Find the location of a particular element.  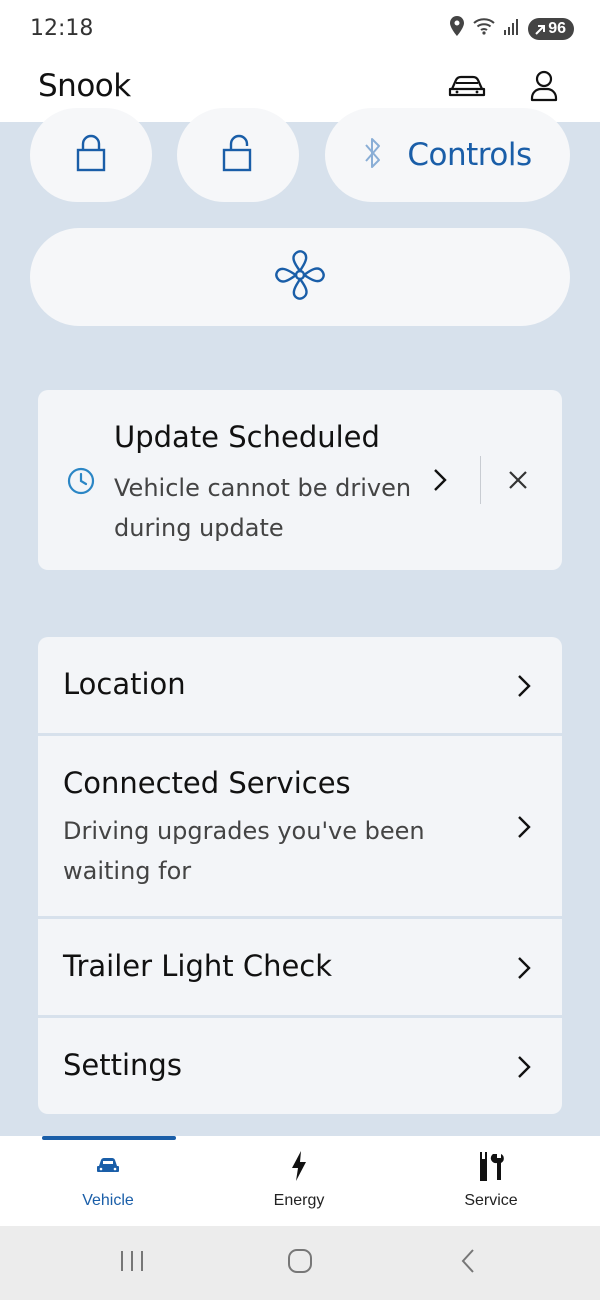

bluetooth-icon is located at coordinates (373, 155).